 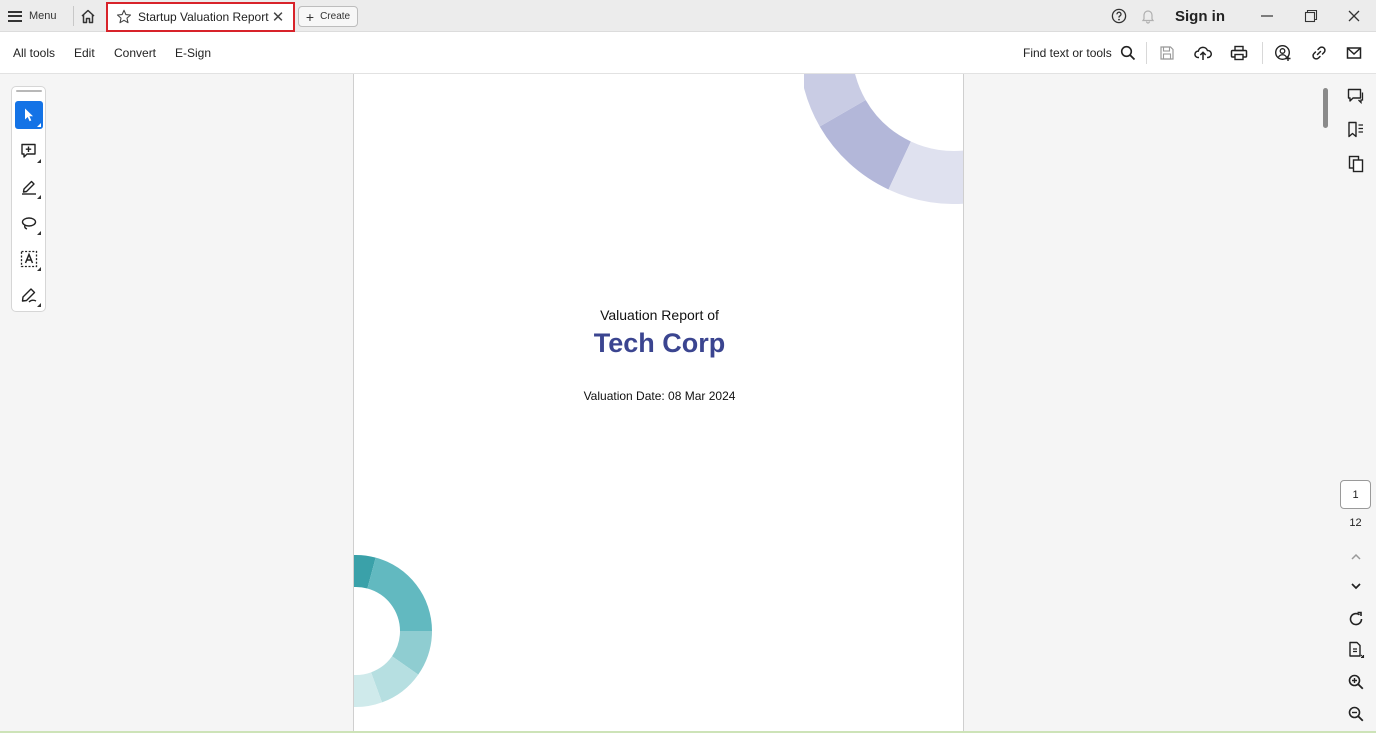 What do you see at coordinates (193, 53) in the screenshot?
I see `esign-menu: E-Sign` at bounding box center [193, 53].